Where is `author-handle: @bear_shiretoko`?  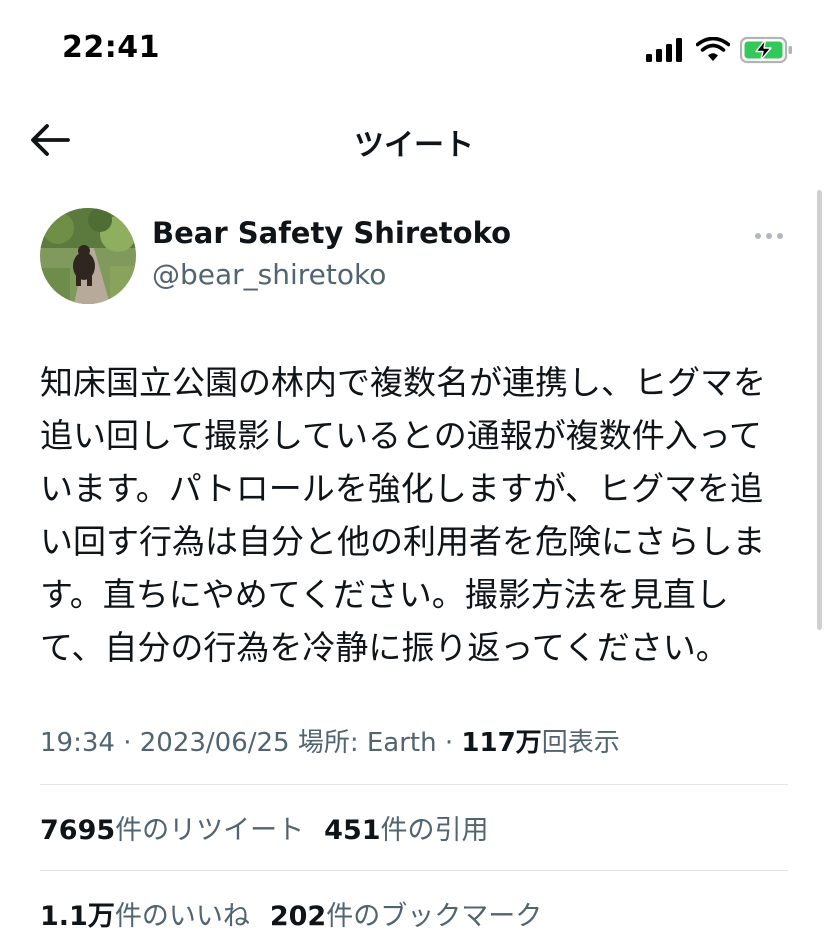 author-handle: @bear_shiretoko is located at coordinates (269, 274).